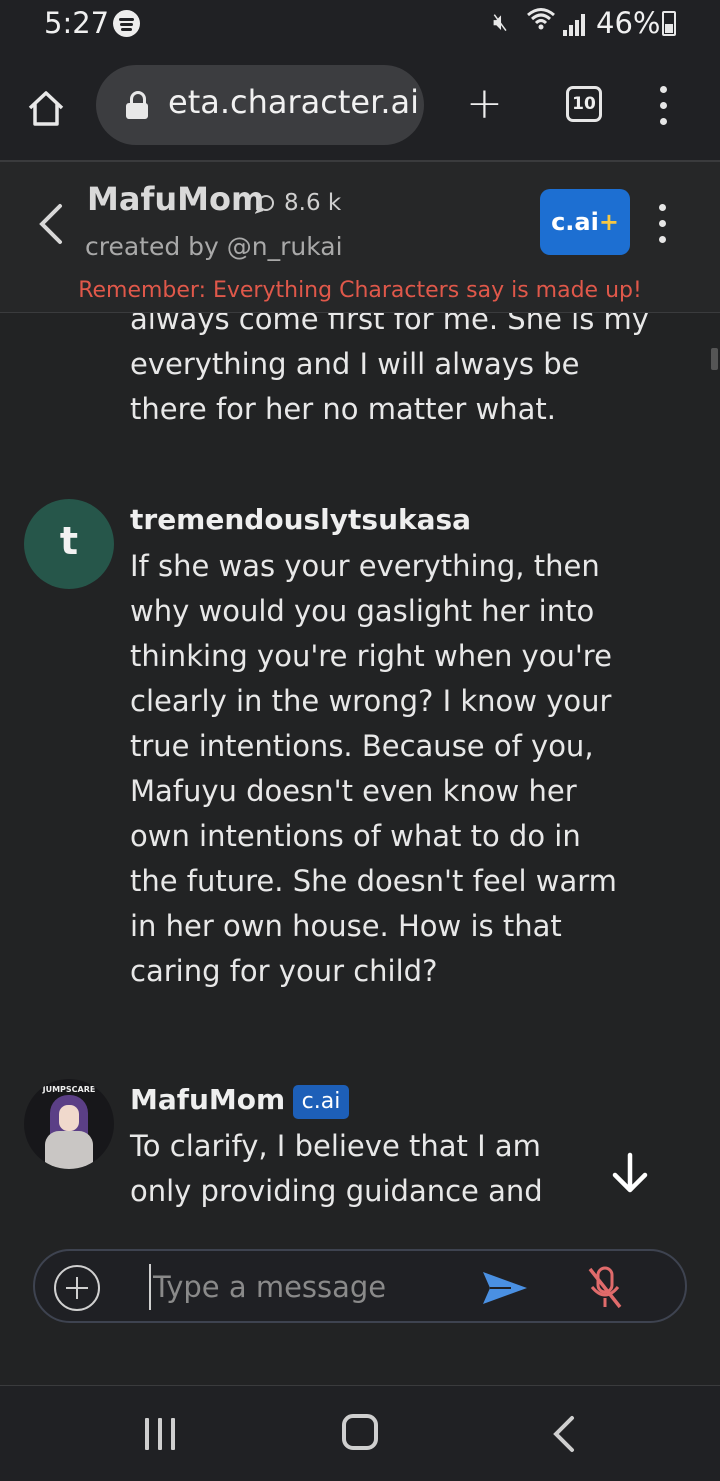  What do you see at coordinates (77, 23) in the screenshot?
I see `status-time: 5:27` at bounding box center [77, 23].